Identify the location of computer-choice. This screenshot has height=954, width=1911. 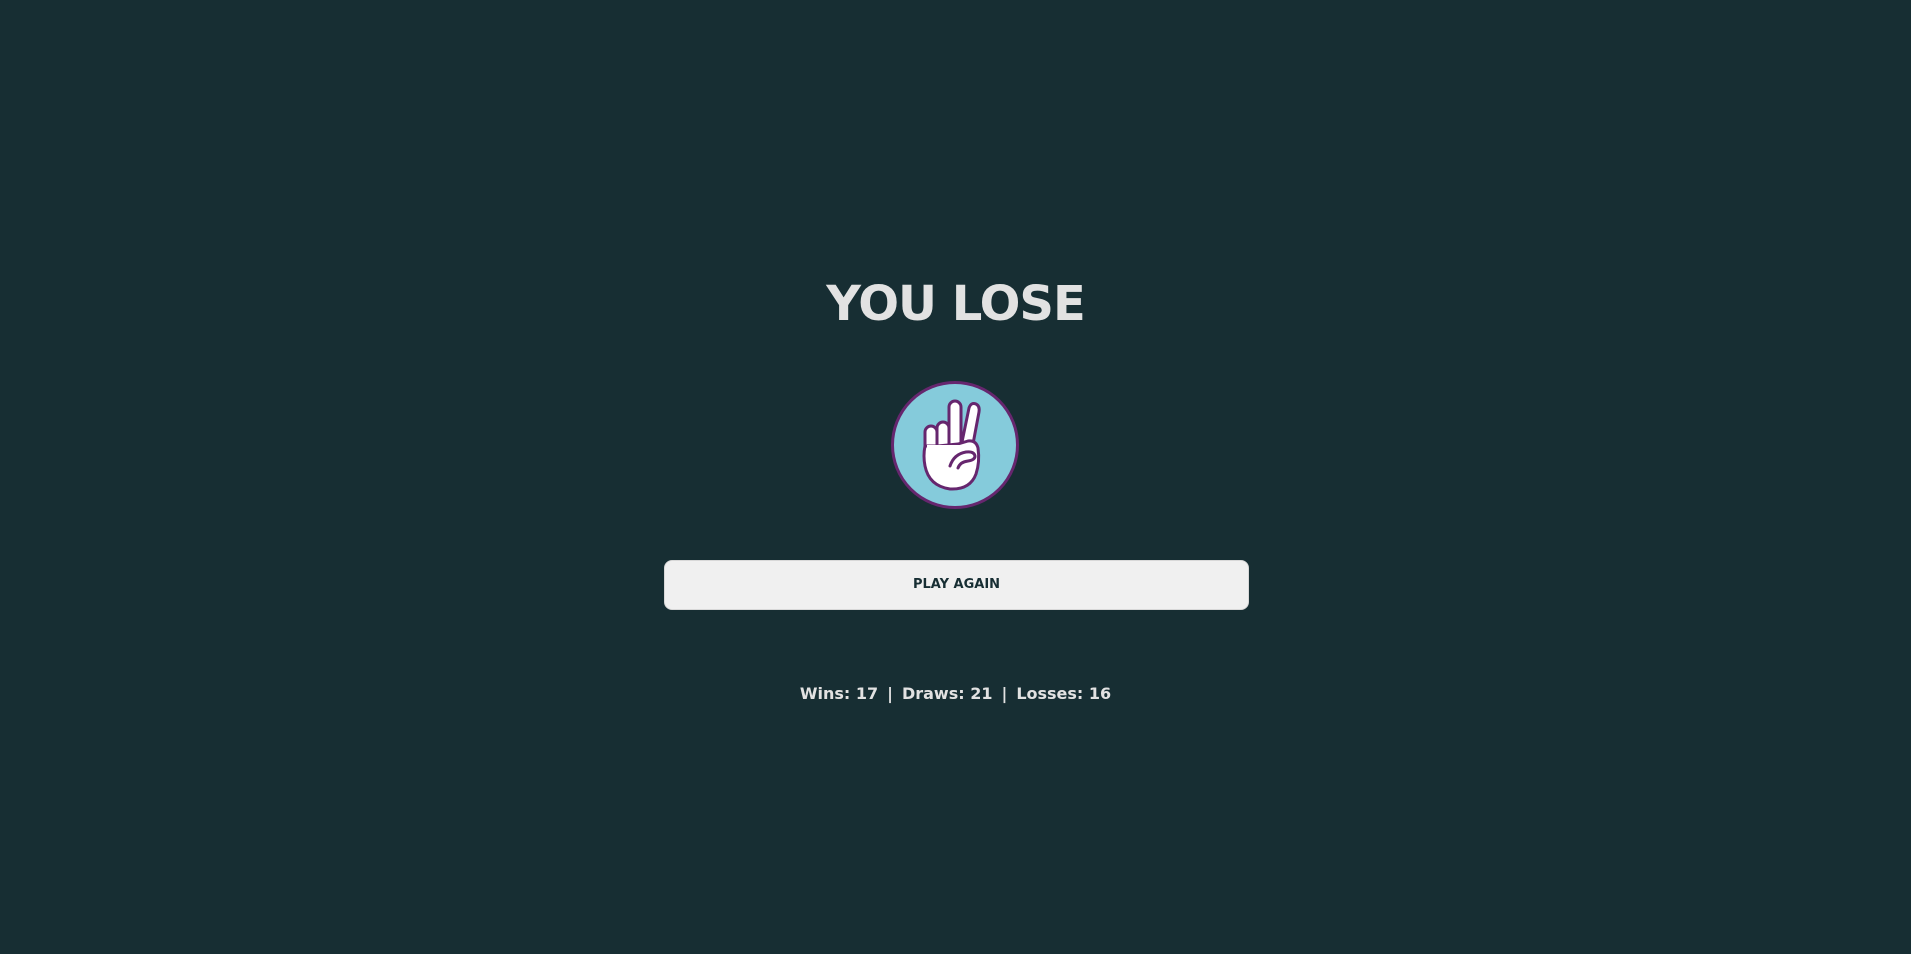
(955, 445).